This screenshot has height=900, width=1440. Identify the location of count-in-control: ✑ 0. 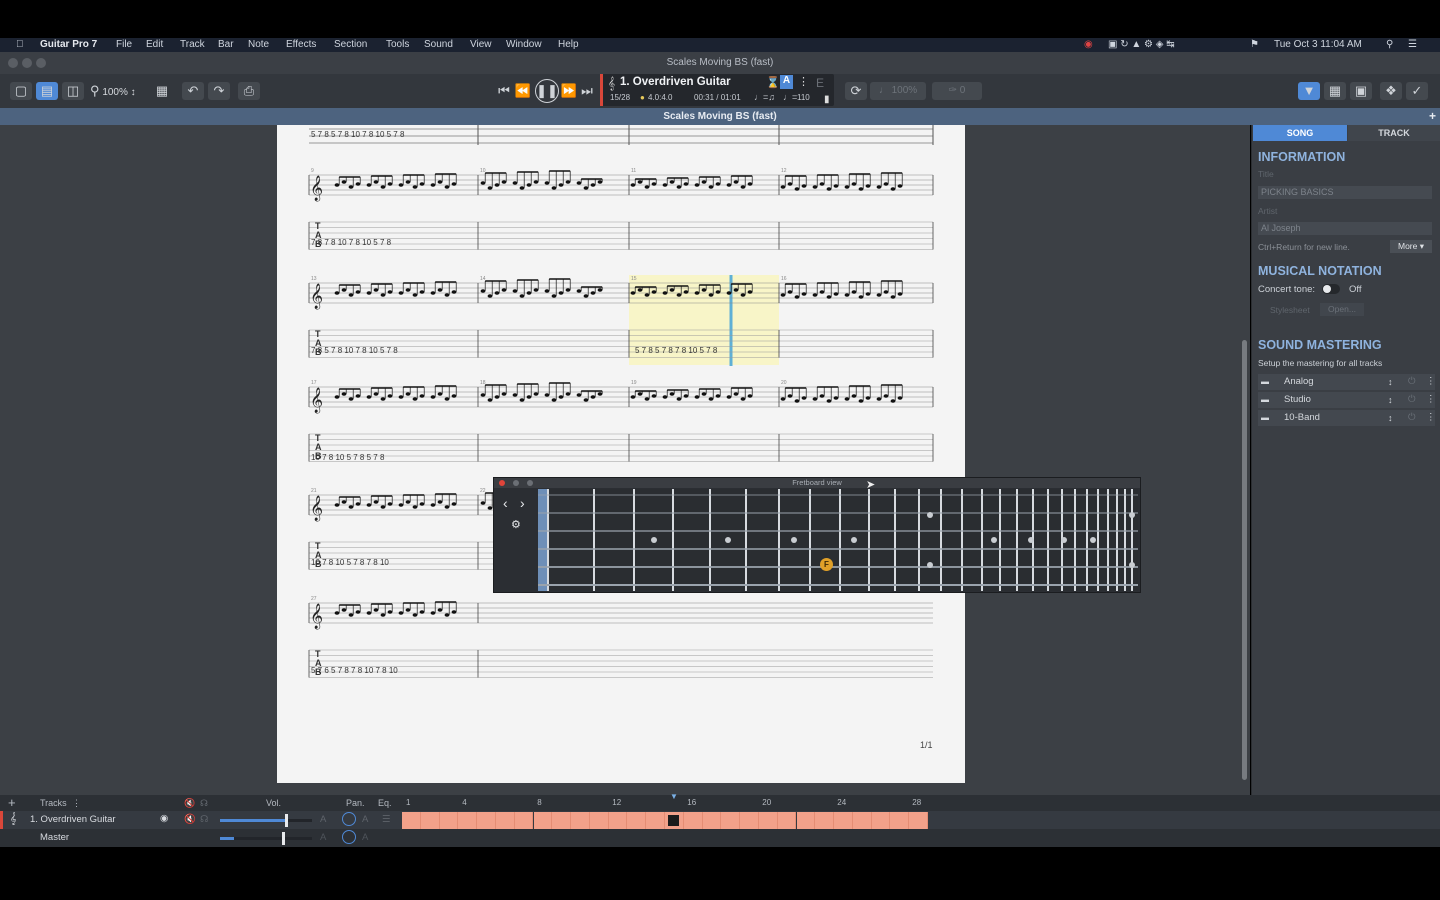
(957, 91).